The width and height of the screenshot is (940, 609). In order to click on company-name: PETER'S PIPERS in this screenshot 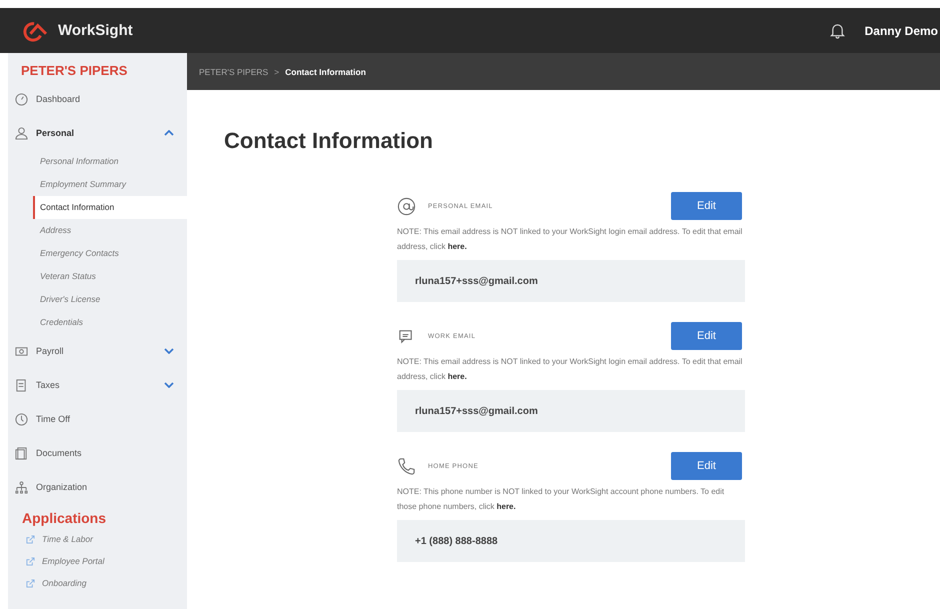, I will do `click(74, 71)`.